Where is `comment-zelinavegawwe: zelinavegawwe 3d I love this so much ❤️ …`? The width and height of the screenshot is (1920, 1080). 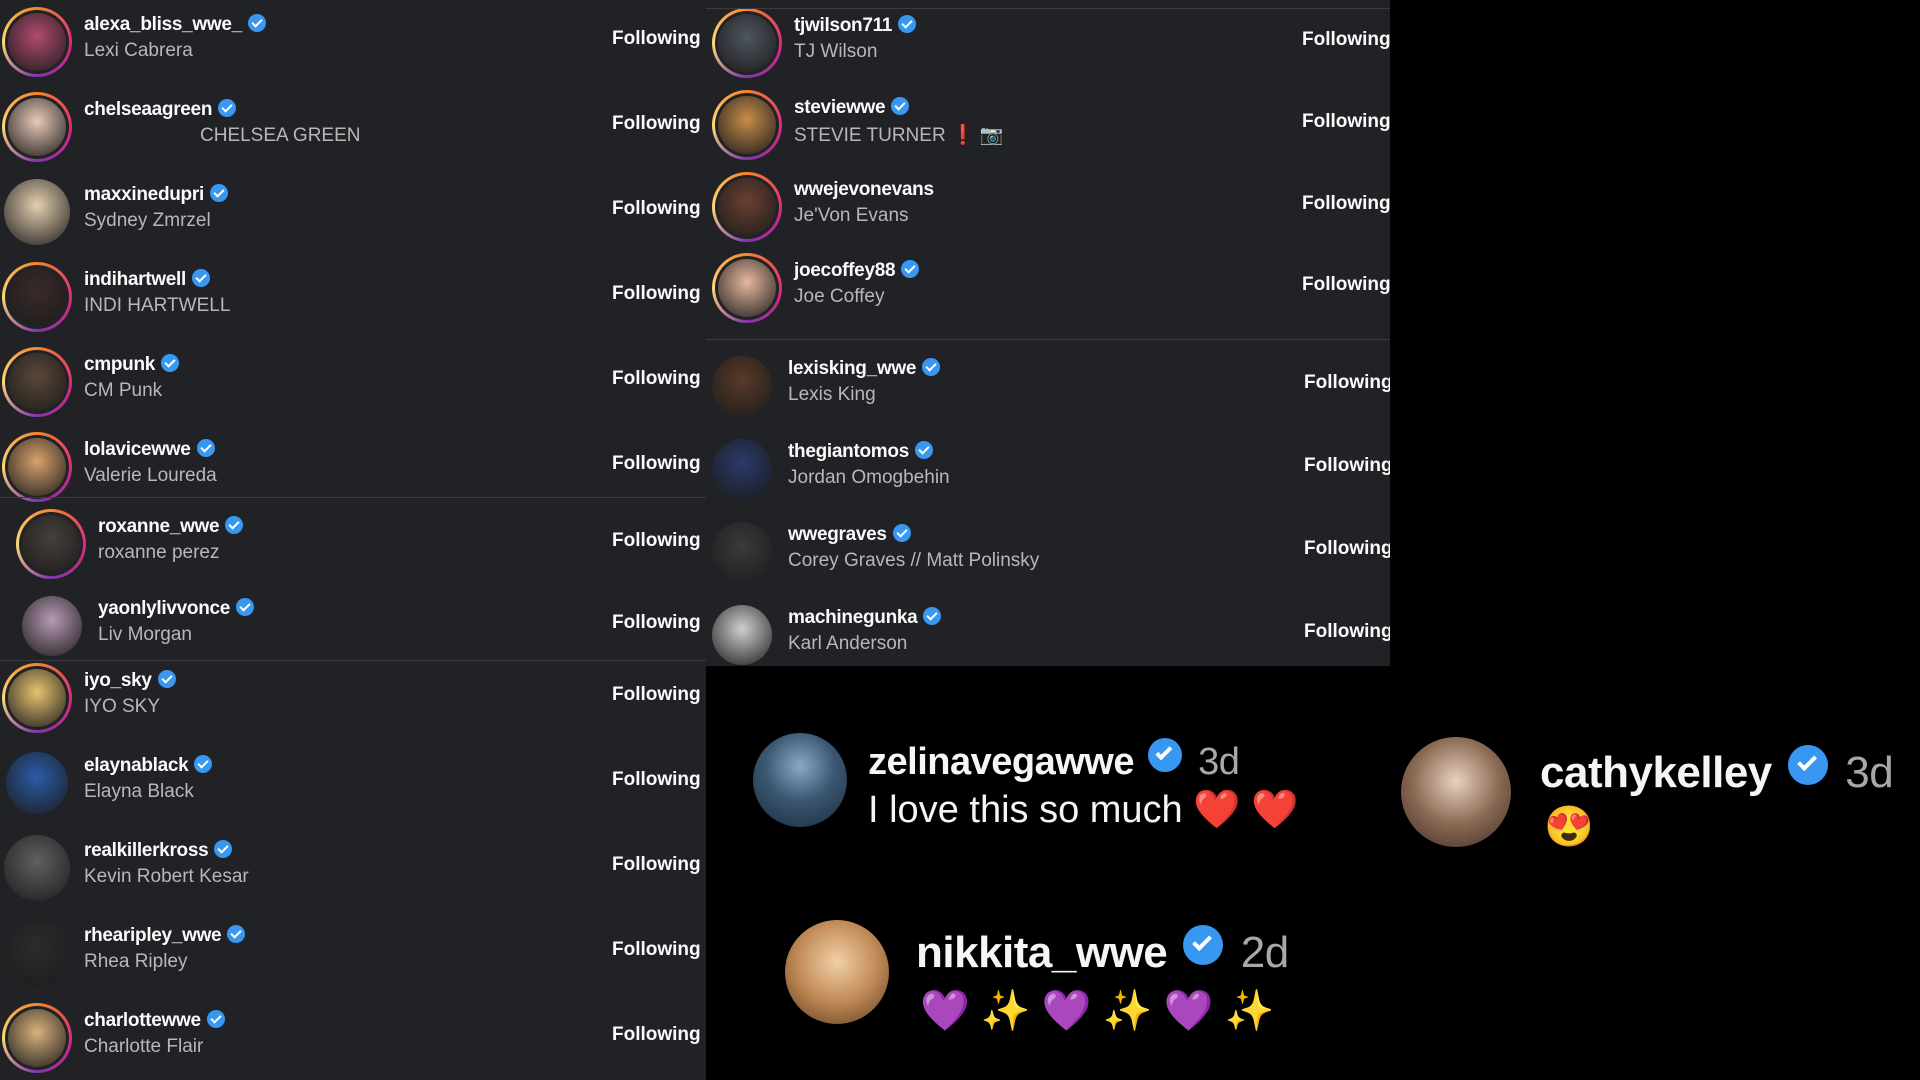 comment-zelinavegawwe: zelinavegawwe 3d I love this so much ❤️ … is located at coordinates (1050, 785).